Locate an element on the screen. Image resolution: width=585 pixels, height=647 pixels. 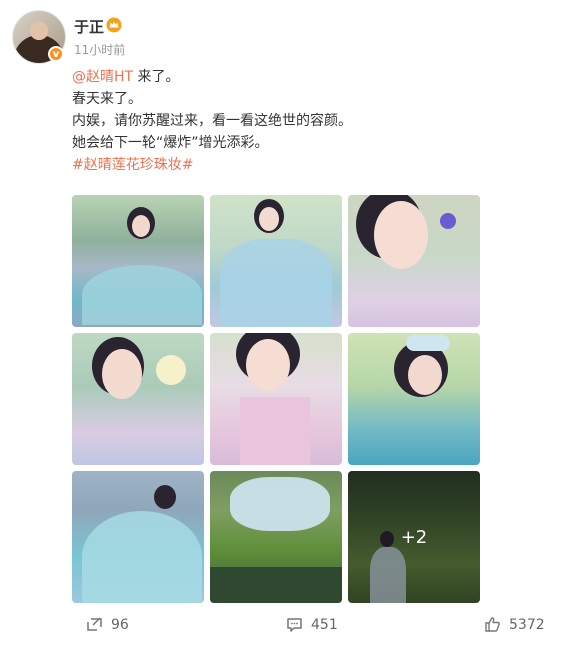
repost-button: 96 is located at coordinates (107, 624).